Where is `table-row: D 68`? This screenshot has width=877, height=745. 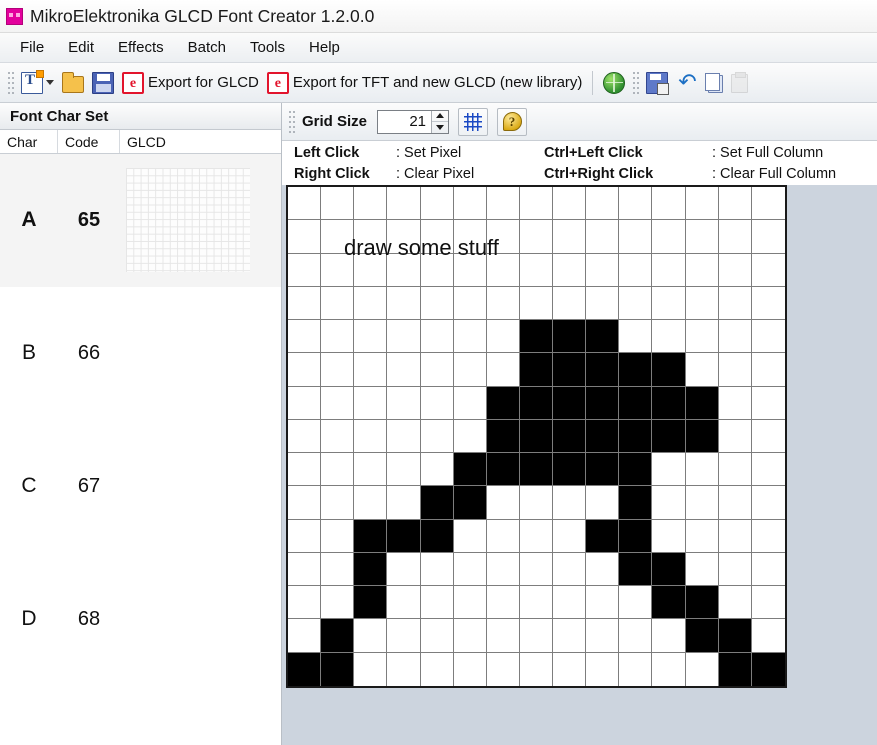 table-row: D 68 is located at coordinates (140, 619).